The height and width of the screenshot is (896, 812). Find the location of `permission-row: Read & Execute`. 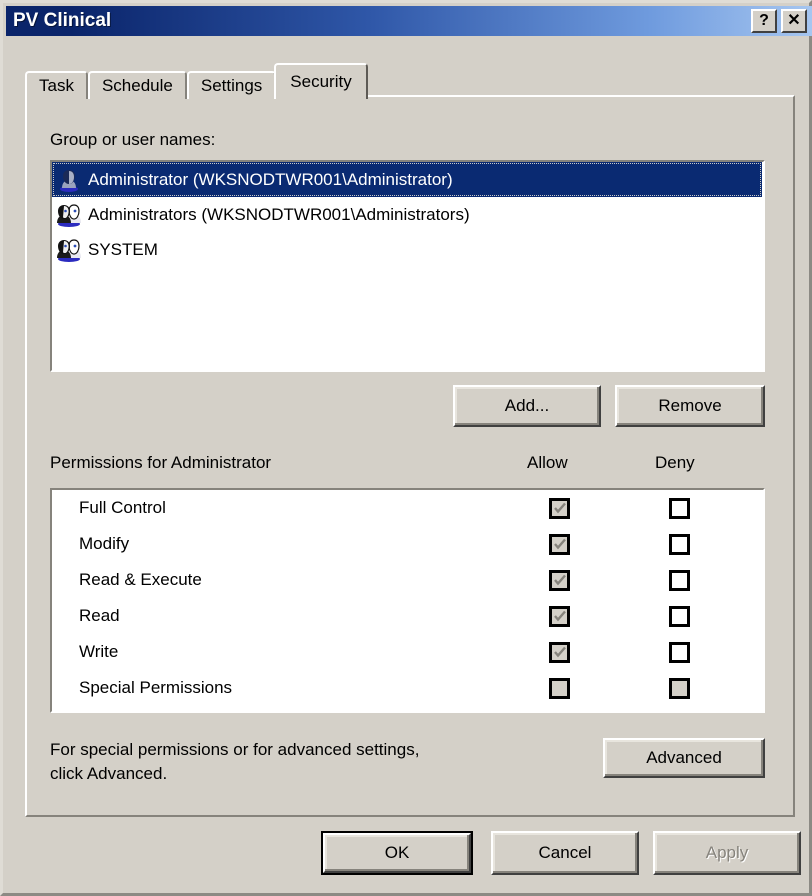

permission-row: Read & Execute is located at coordinates (407, 580).